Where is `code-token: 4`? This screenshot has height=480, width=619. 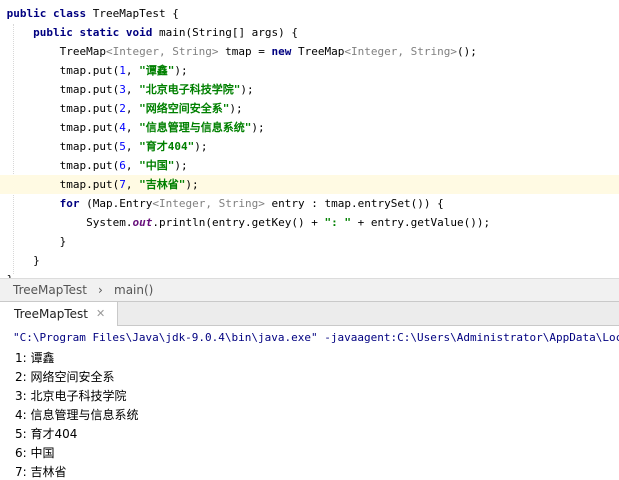 code-token: 4 is located at coordinates (122, 127).